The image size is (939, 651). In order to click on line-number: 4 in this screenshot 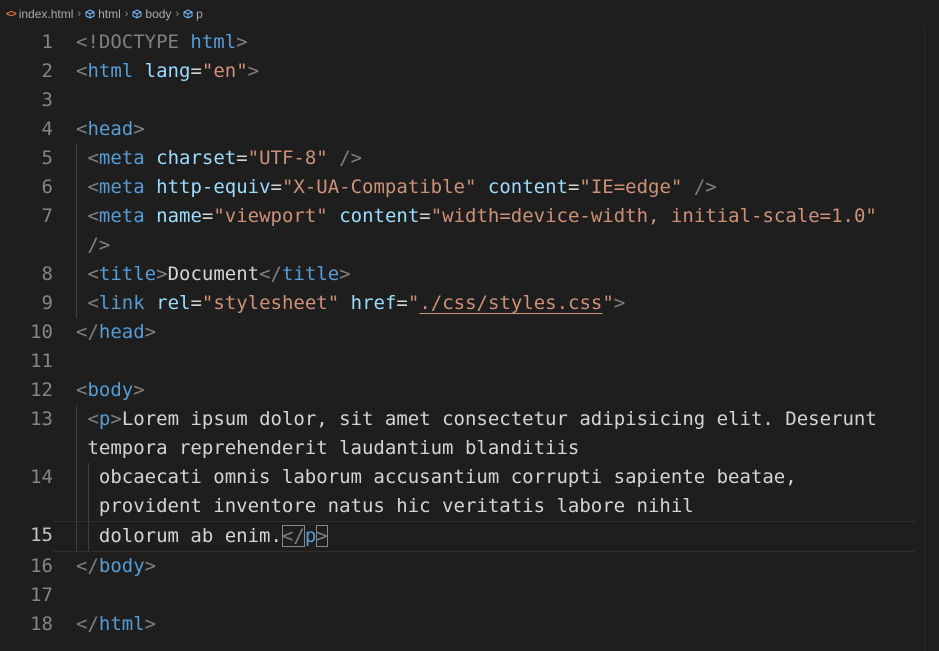, I will do `click(47, 129)`.